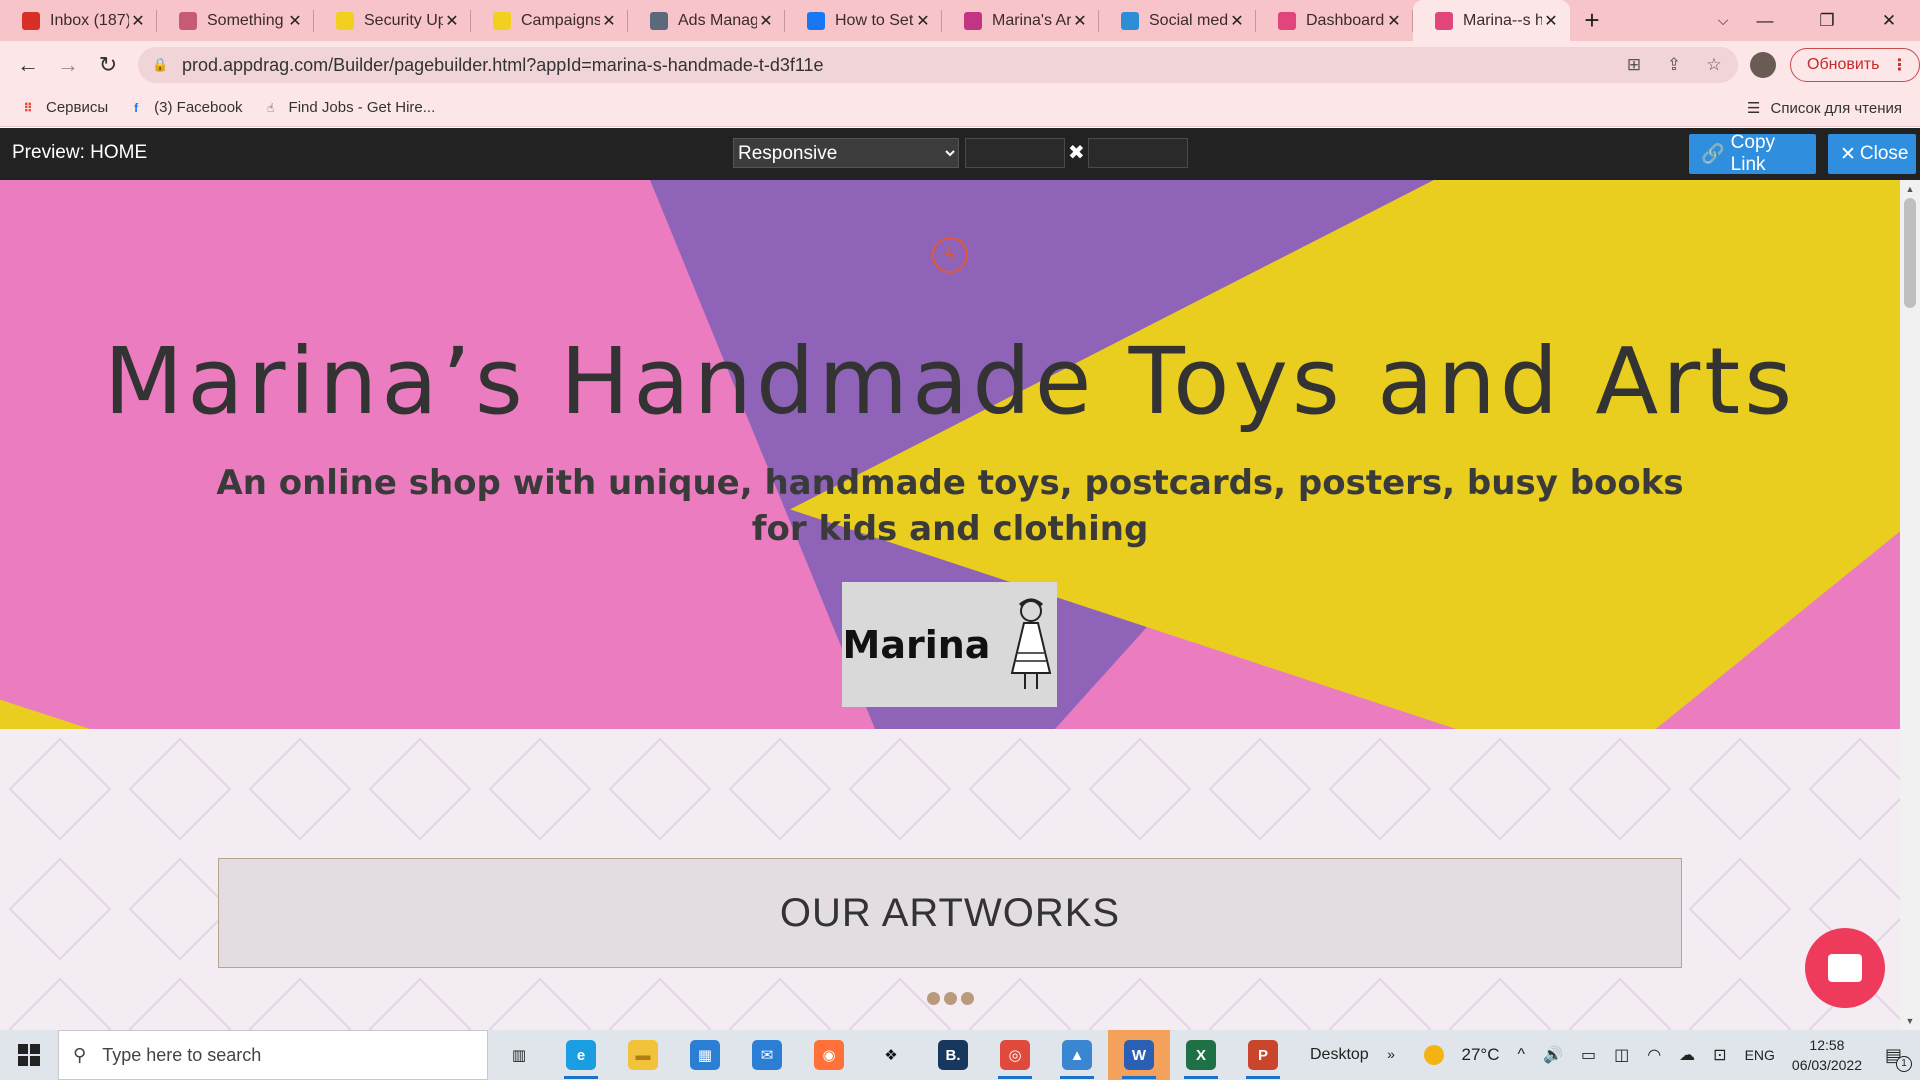  What do you see at coordinates (1592, 20) in the screenshot?
I see `new-tab-plus-icon: +` at bounding box center [1592, 20].